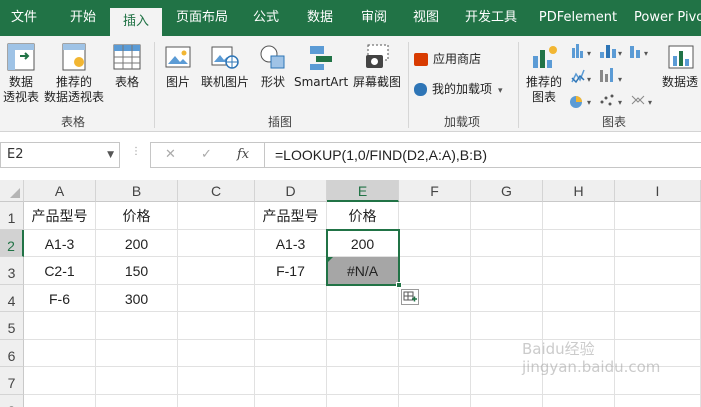 This screenshot has height=407, width=701. I want to click on cell-e2: 200, so click(363, 243).